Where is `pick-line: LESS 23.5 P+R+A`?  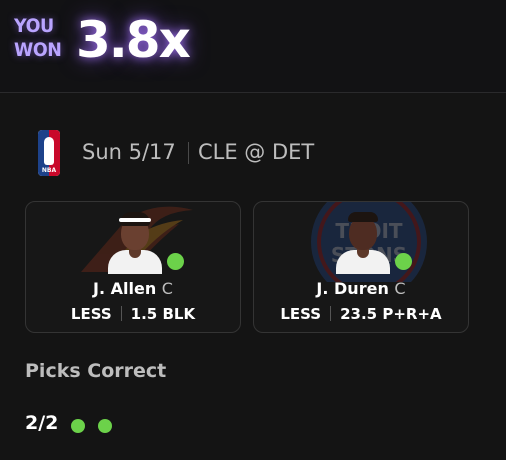 pick-line: LESS 23.5 P+R+A is located at coordinates (361, 314).